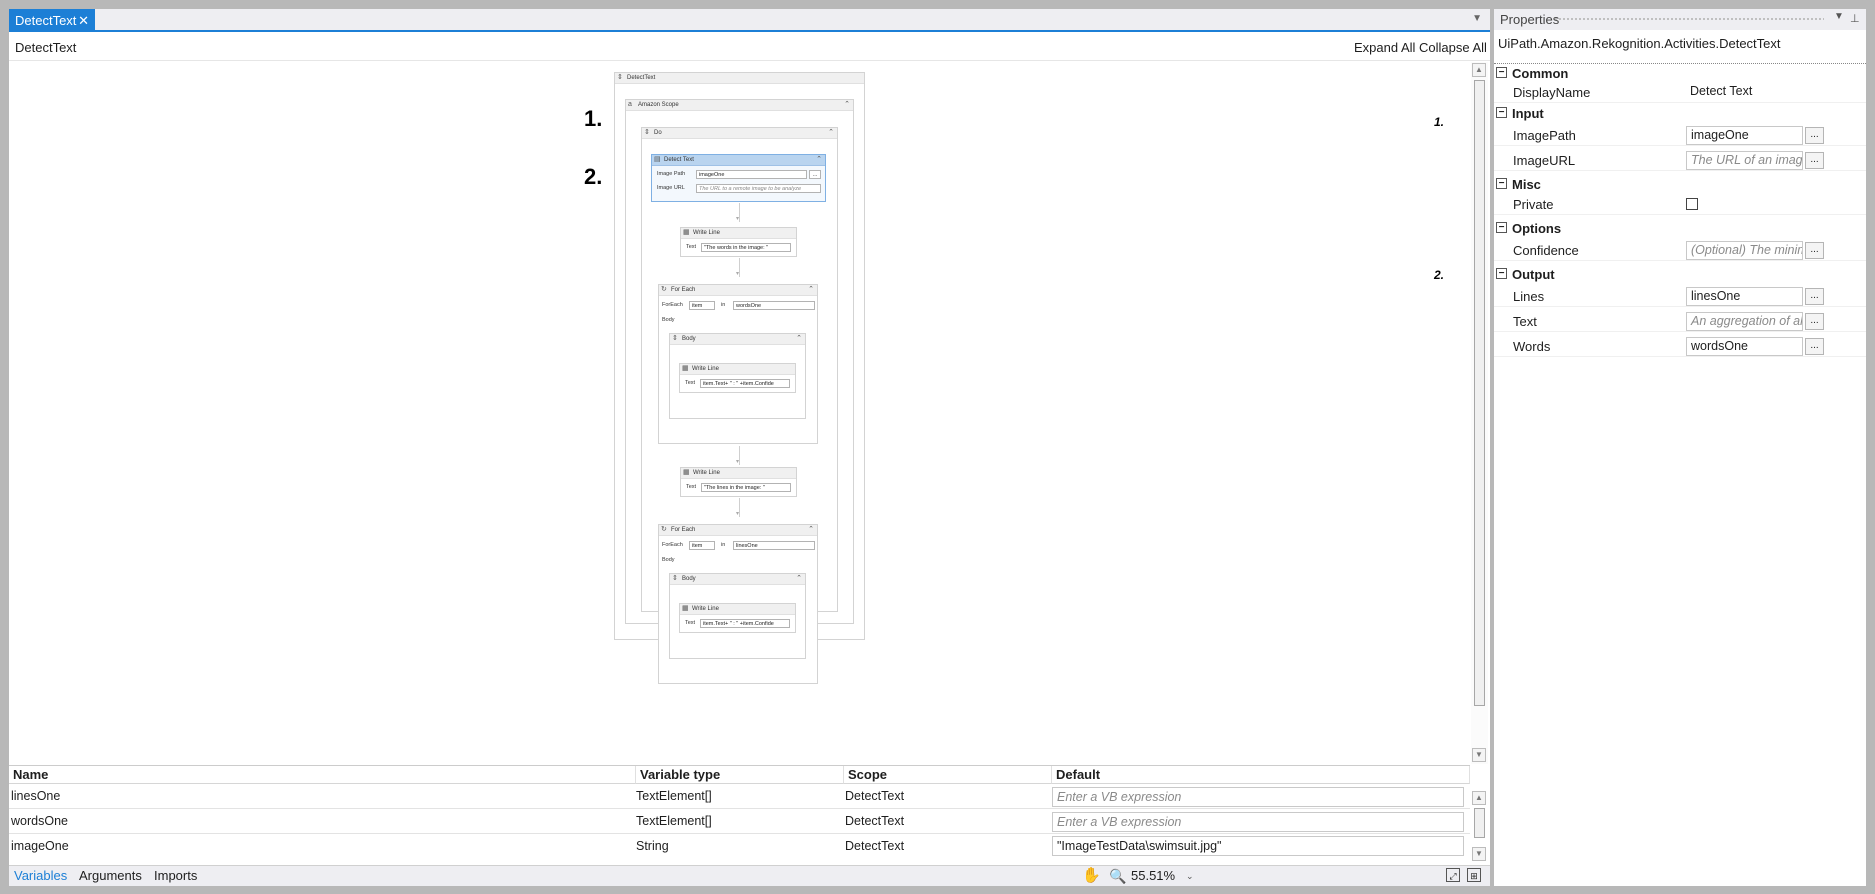 This screenshot has height=894, width=1875. Describe the element at coordinates (1855, 18) in the screenshot. I see `pin-icon: ⊥` at that location.